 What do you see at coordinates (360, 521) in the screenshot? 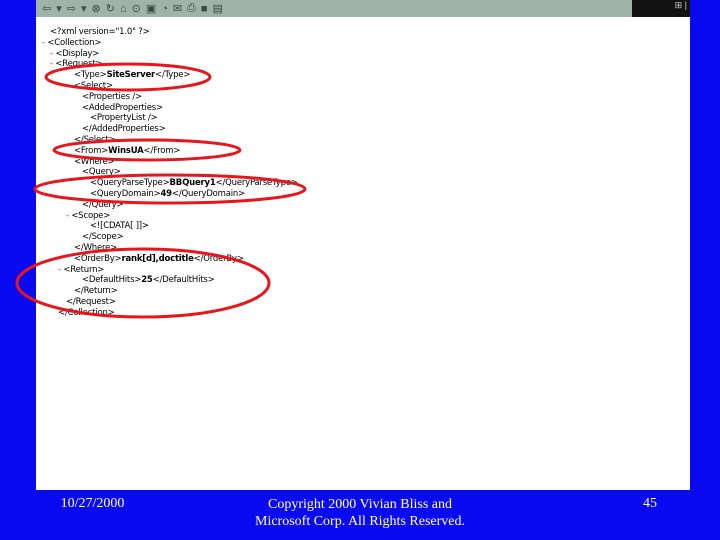
I see `copyright-line-2: Microsoft Corp. All Rights Reserved.` at bounding box center [360, 521].